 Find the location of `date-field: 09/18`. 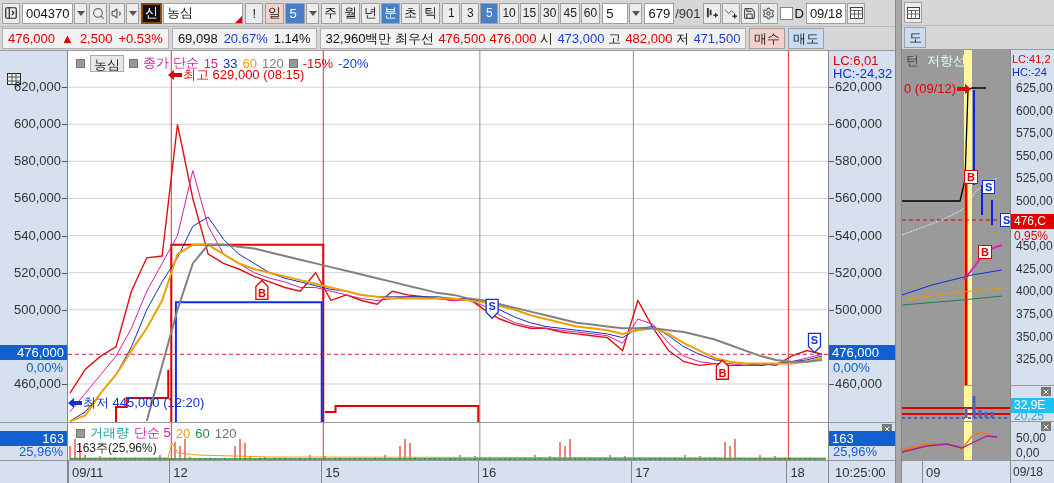

date-field: 09/18 is located at coordinates (826, 13).